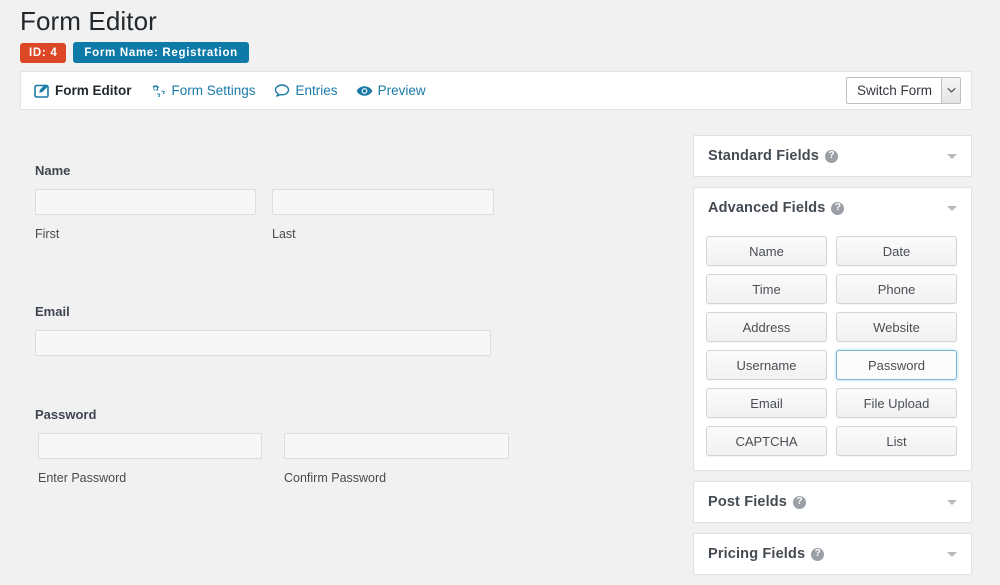 The height and width of the screenshot is (585, 1000). I want to click on panel-standard-fields-header: Standard Fields ?, so click(832, 156).